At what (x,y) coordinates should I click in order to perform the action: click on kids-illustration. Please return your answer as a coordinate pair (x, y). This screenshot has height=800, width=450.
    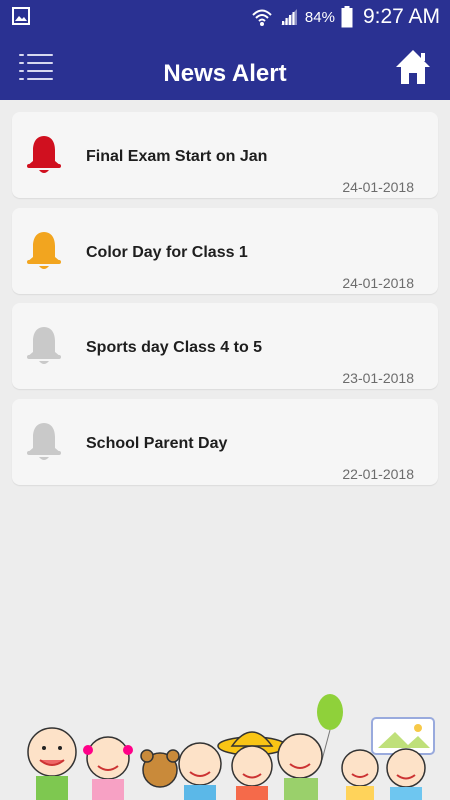
    Looking at the image, I should click on (231, 747).